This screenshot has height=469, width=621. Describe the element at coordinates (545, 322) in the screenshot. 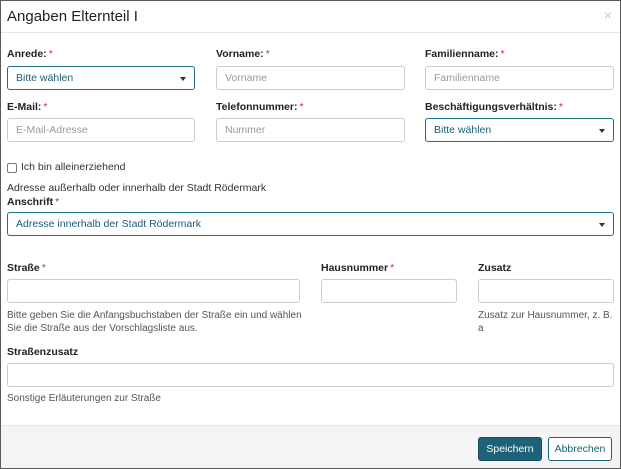

I see `zusatz-help: Zusatz zur Hausnummer, z. B. a` at that location.